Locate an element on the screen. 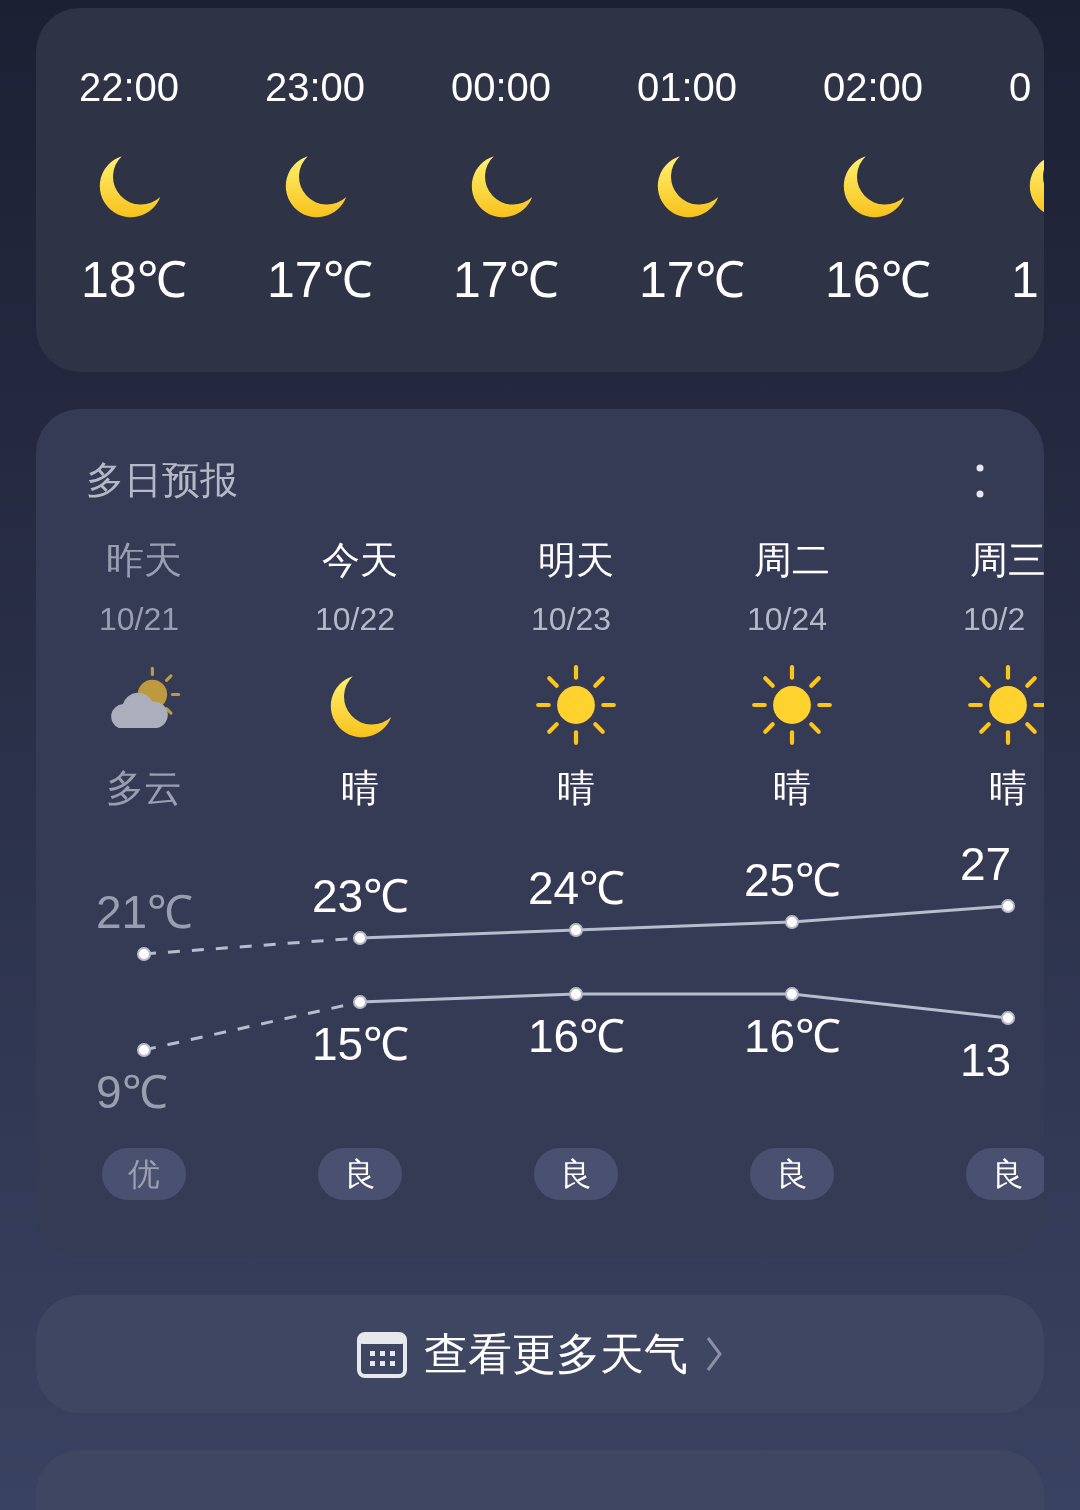  day-date: 10/2 is located at coordinates (994, 618).